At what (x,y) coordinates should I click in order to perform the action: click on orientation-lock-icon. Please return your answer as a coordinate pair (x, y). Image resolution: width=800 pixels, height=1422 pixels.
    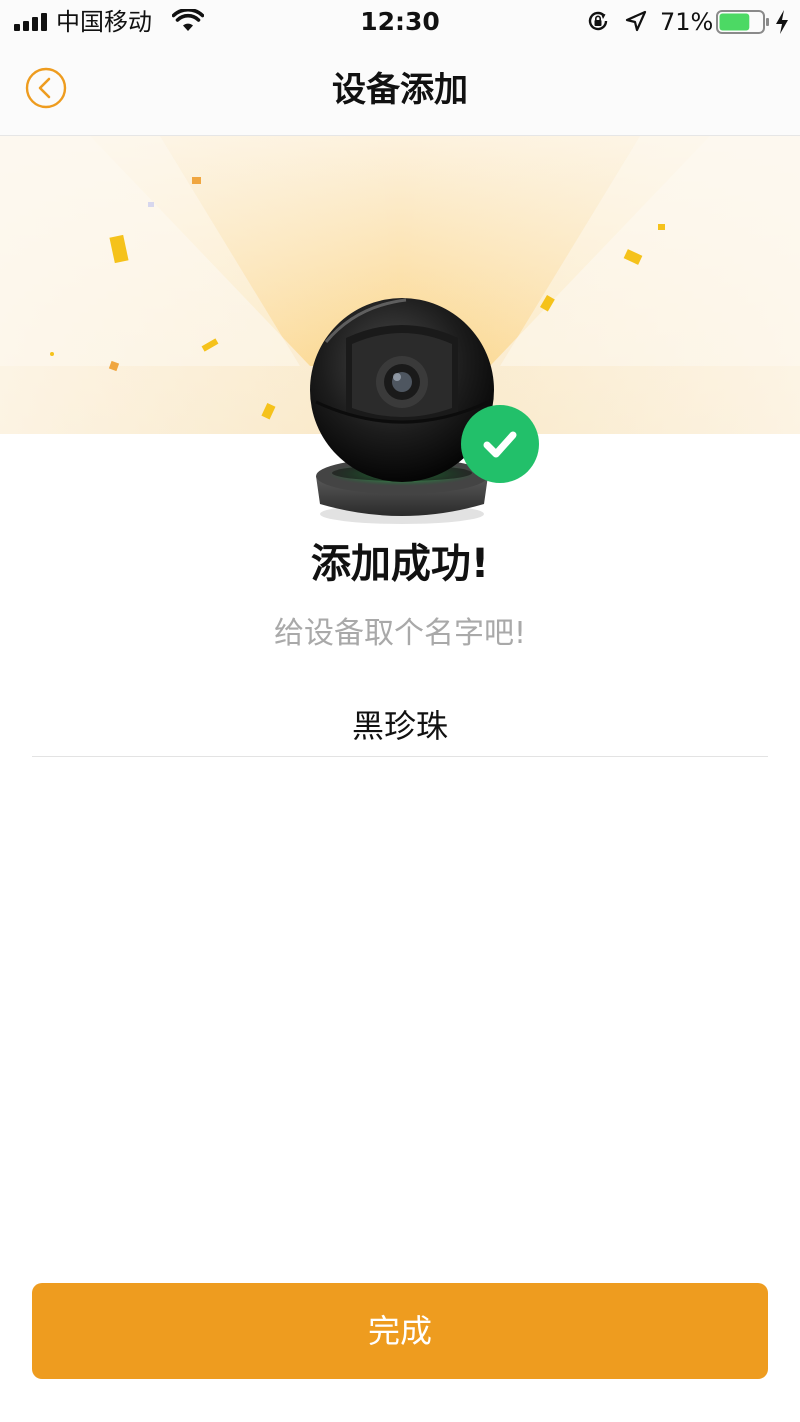
    Looking at the image, I should click on (598, 21).